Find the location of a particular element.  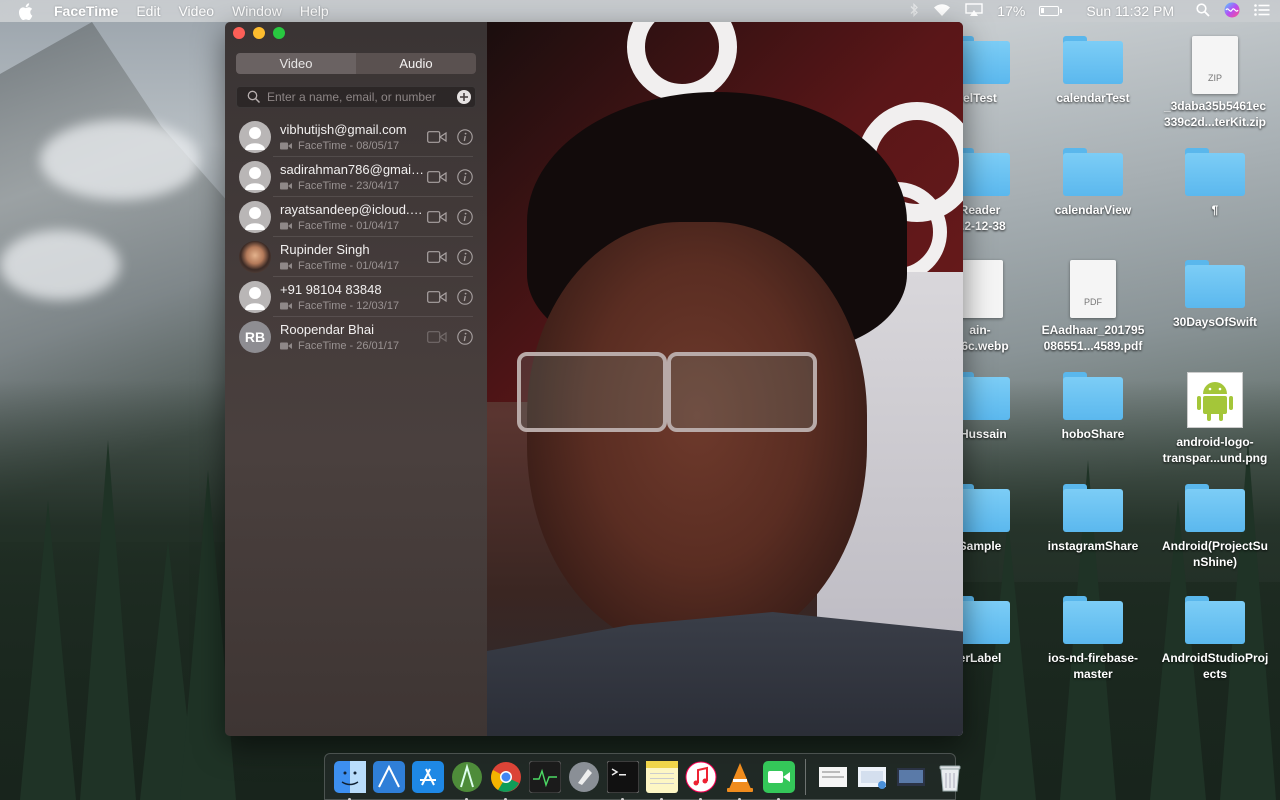

spotlight-icon is located at coordinates (1203, 11).